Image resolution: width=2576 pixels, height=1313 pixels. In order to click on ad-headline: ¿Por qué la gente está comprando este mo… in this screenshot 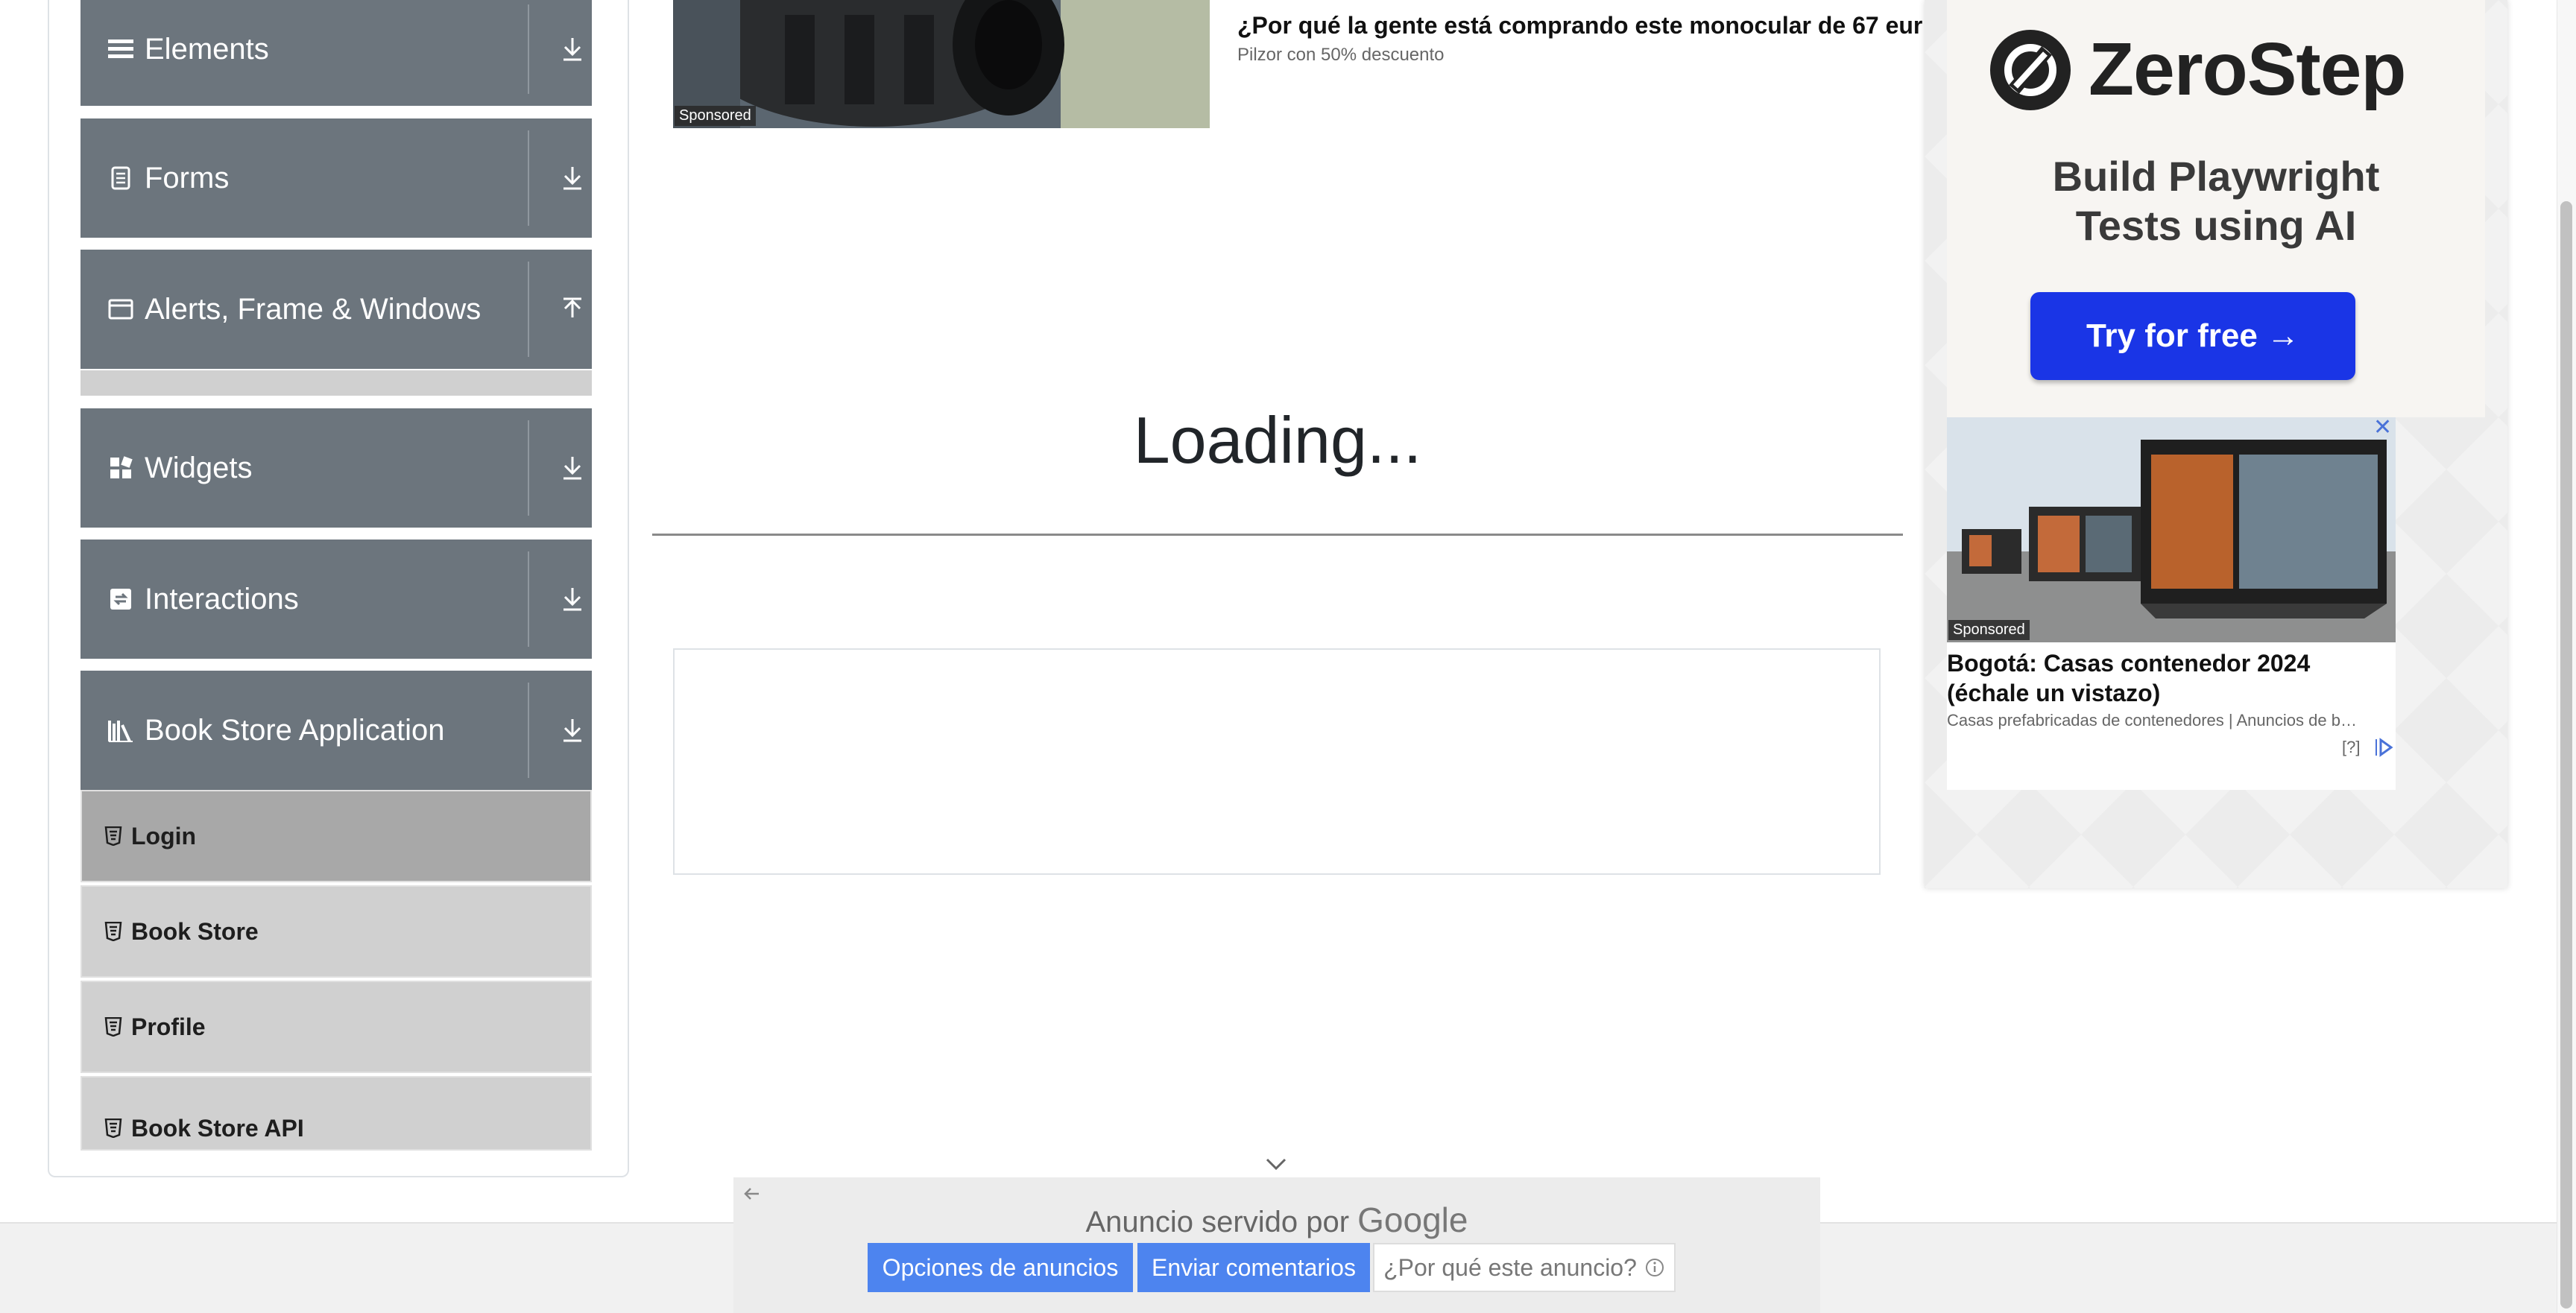, I will do `click(1580, 25)`.